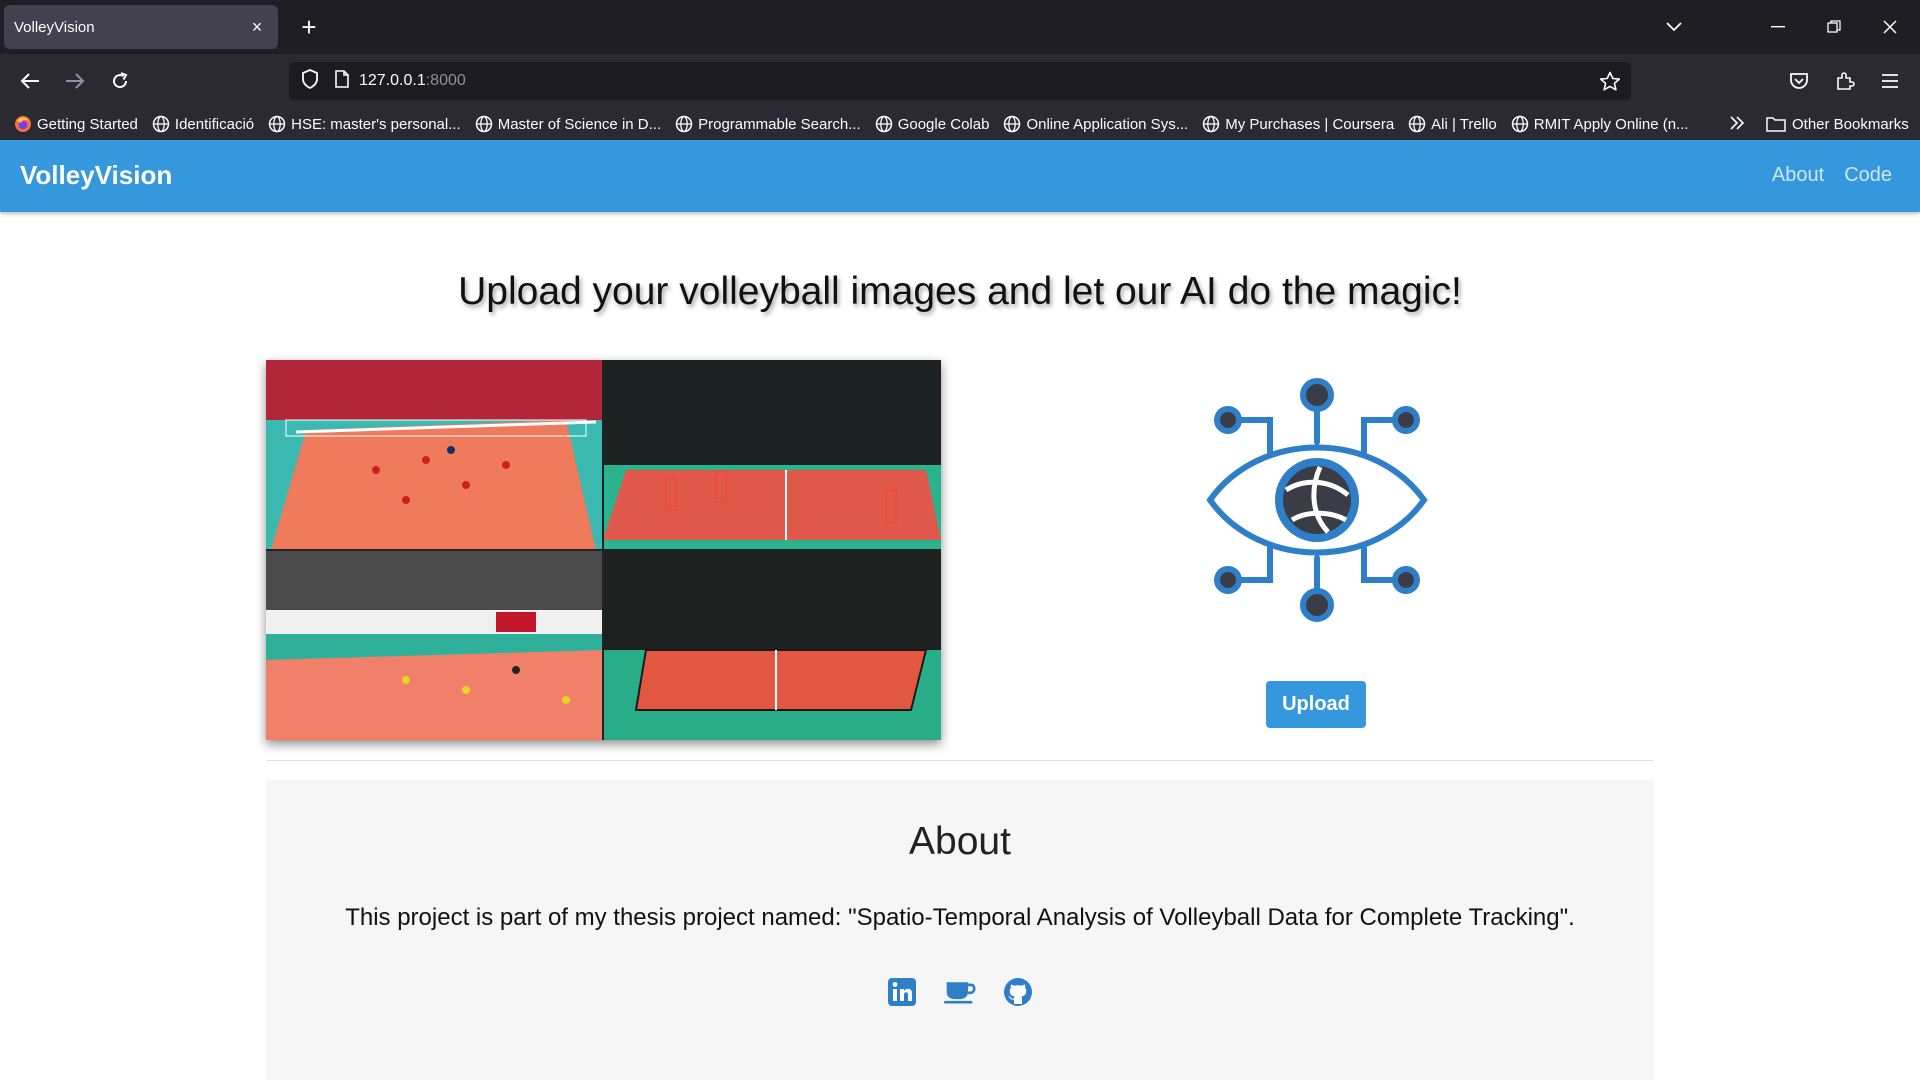  Describe the element at coordinates (1464, 124) in the screenshot. I see `bookmark-label: Ali | Trello` at that location.